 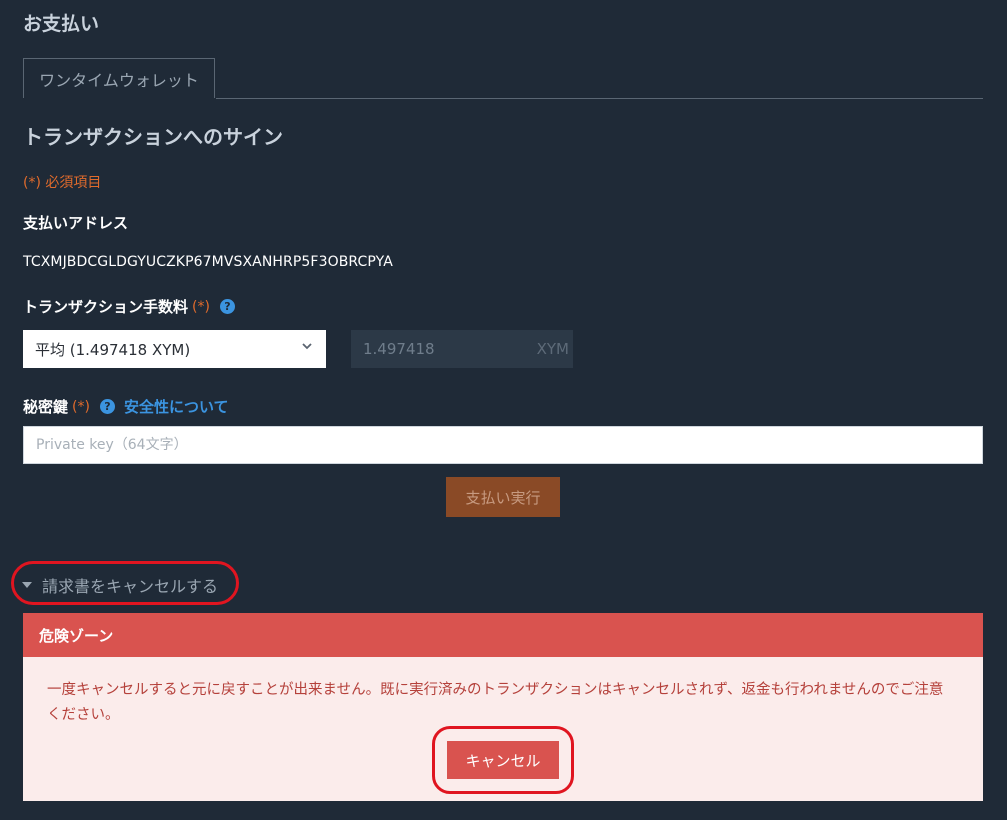 I want to click on danger-zone-header: 危険ゾーン, so click(x=503, y=635).